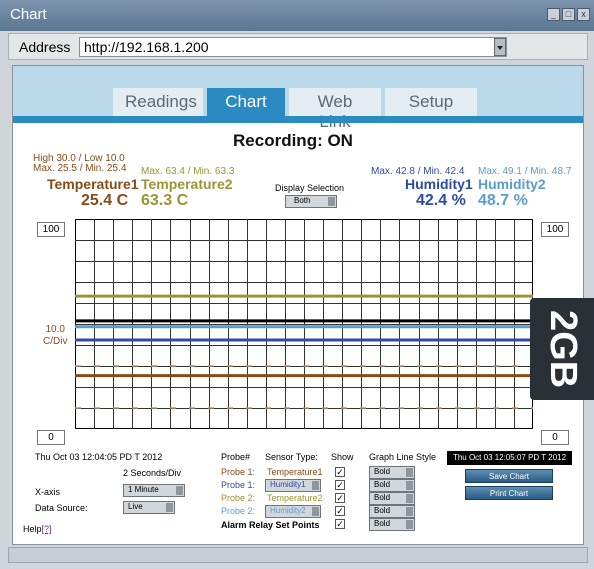 The image size is (594, 569). I want to click on minimize-icon: _, so click(553, 14).